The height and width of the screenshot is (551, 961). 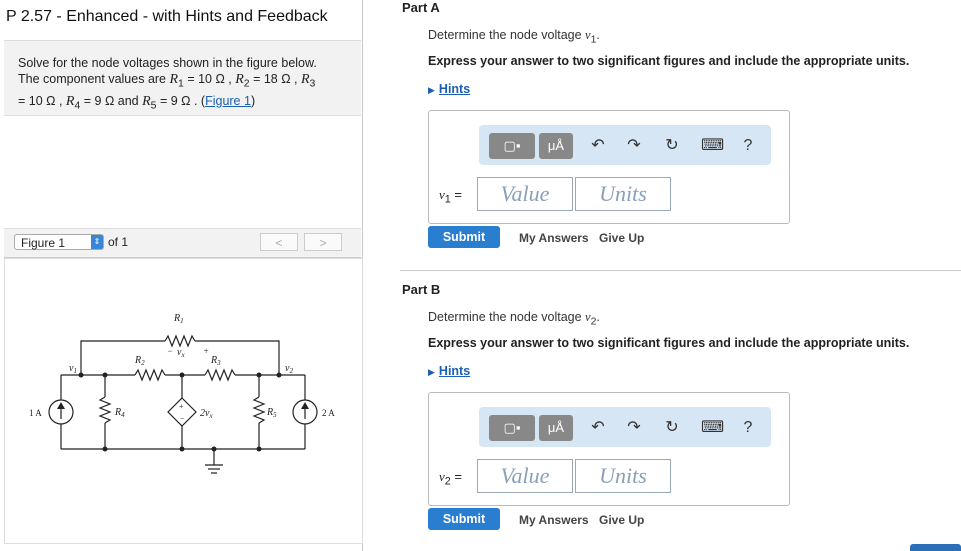 What do you see at coordinates (328, 413) in the screenshot?
I see `svg-text: 2 A` at bounding box center [328, 413].